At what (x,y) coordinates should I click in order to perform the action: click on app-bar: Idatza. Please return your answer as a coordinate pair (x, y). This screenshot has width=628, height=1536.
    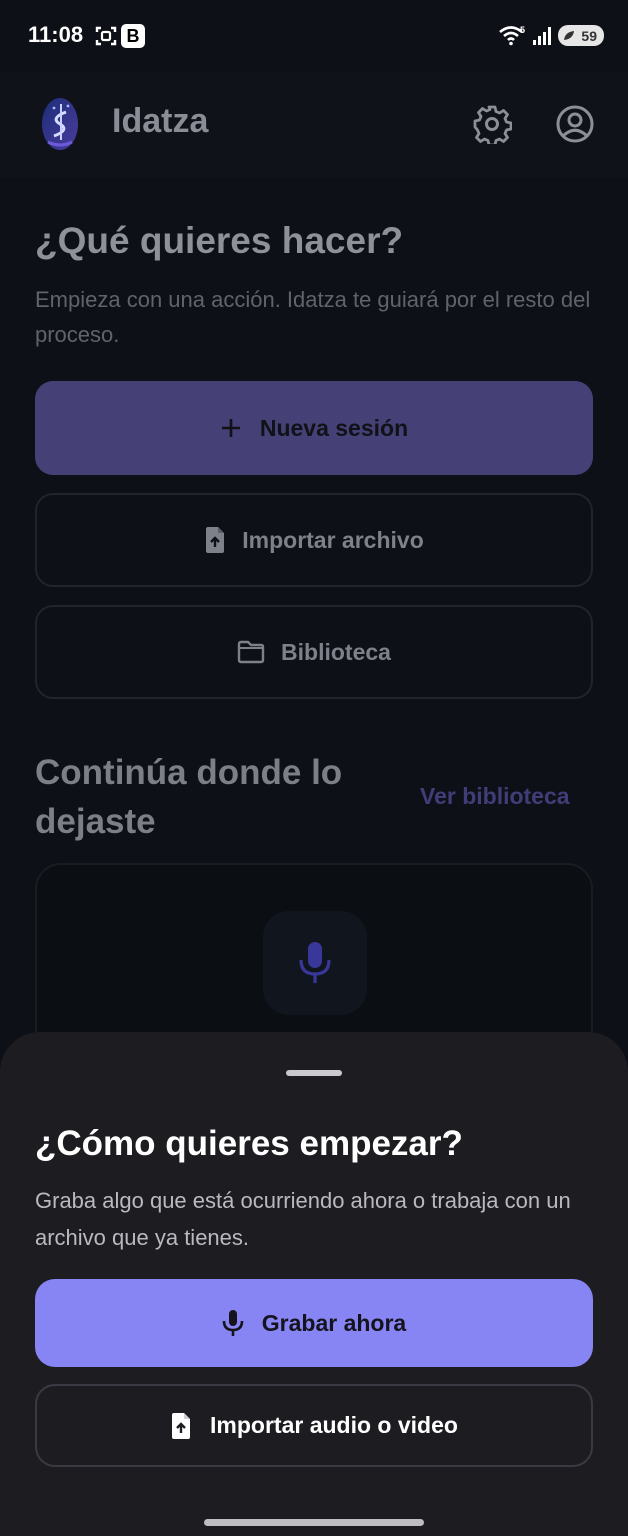
    Looking at the image, I should click on (314, 125).